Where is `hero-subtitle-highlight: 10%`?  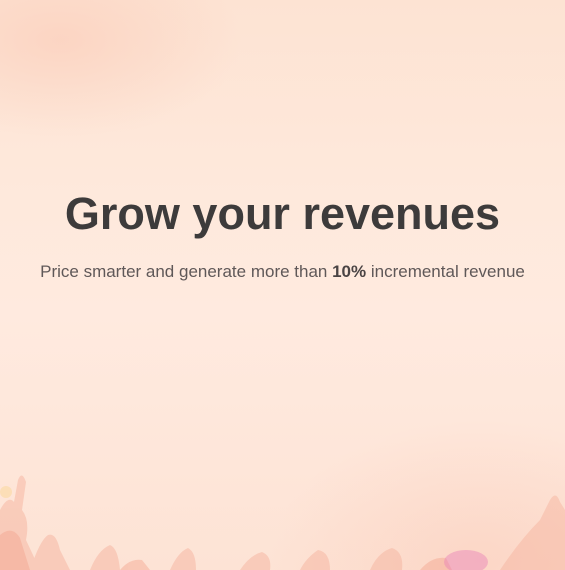
hero-subtitle-highlight: 10% is located at coordinates (349, 271).